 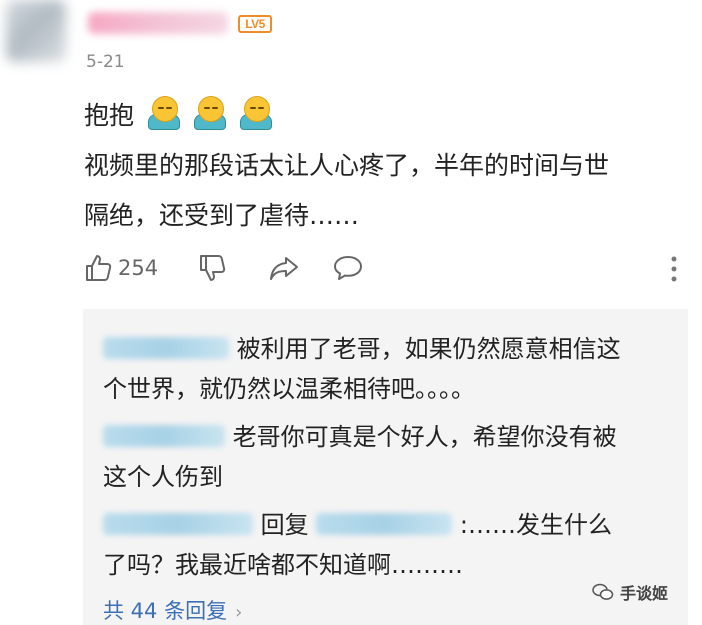 I want to click on view-all-replies-link: 共 44 条回复 ›, so click(x=172, y=610).